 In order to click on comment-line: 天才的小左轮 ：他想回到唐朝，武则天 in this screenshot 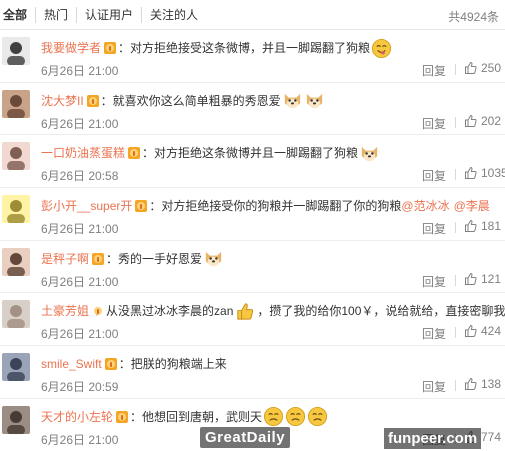, I will do `click(271, 416)`.